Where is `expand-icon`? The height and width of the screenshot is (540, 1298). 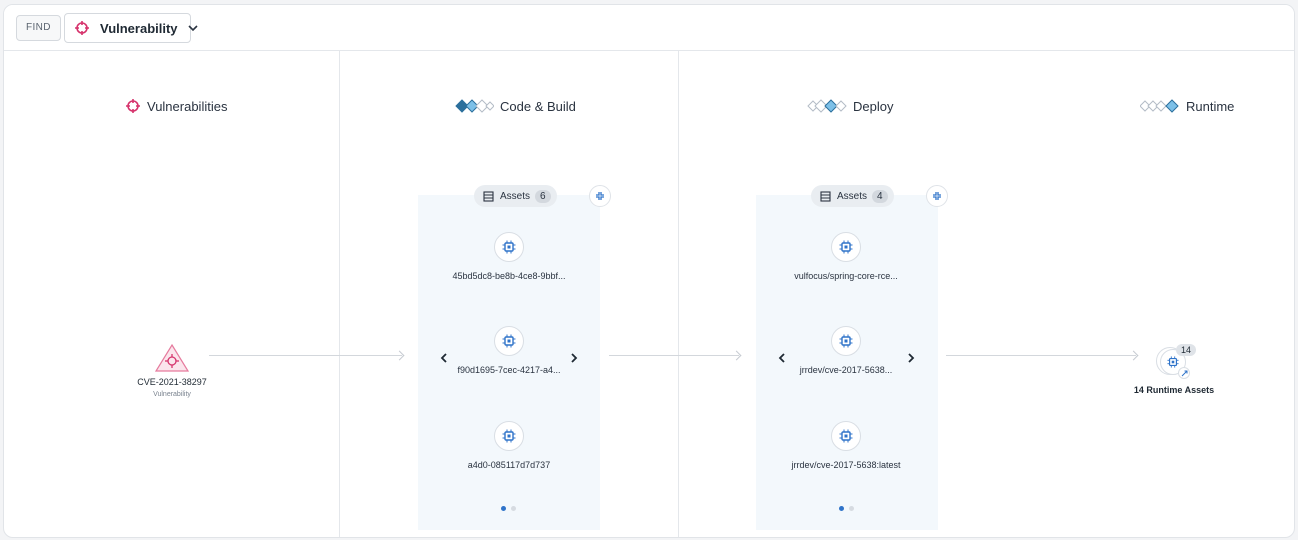 expand-icon is located at coordinates (1184, 373).